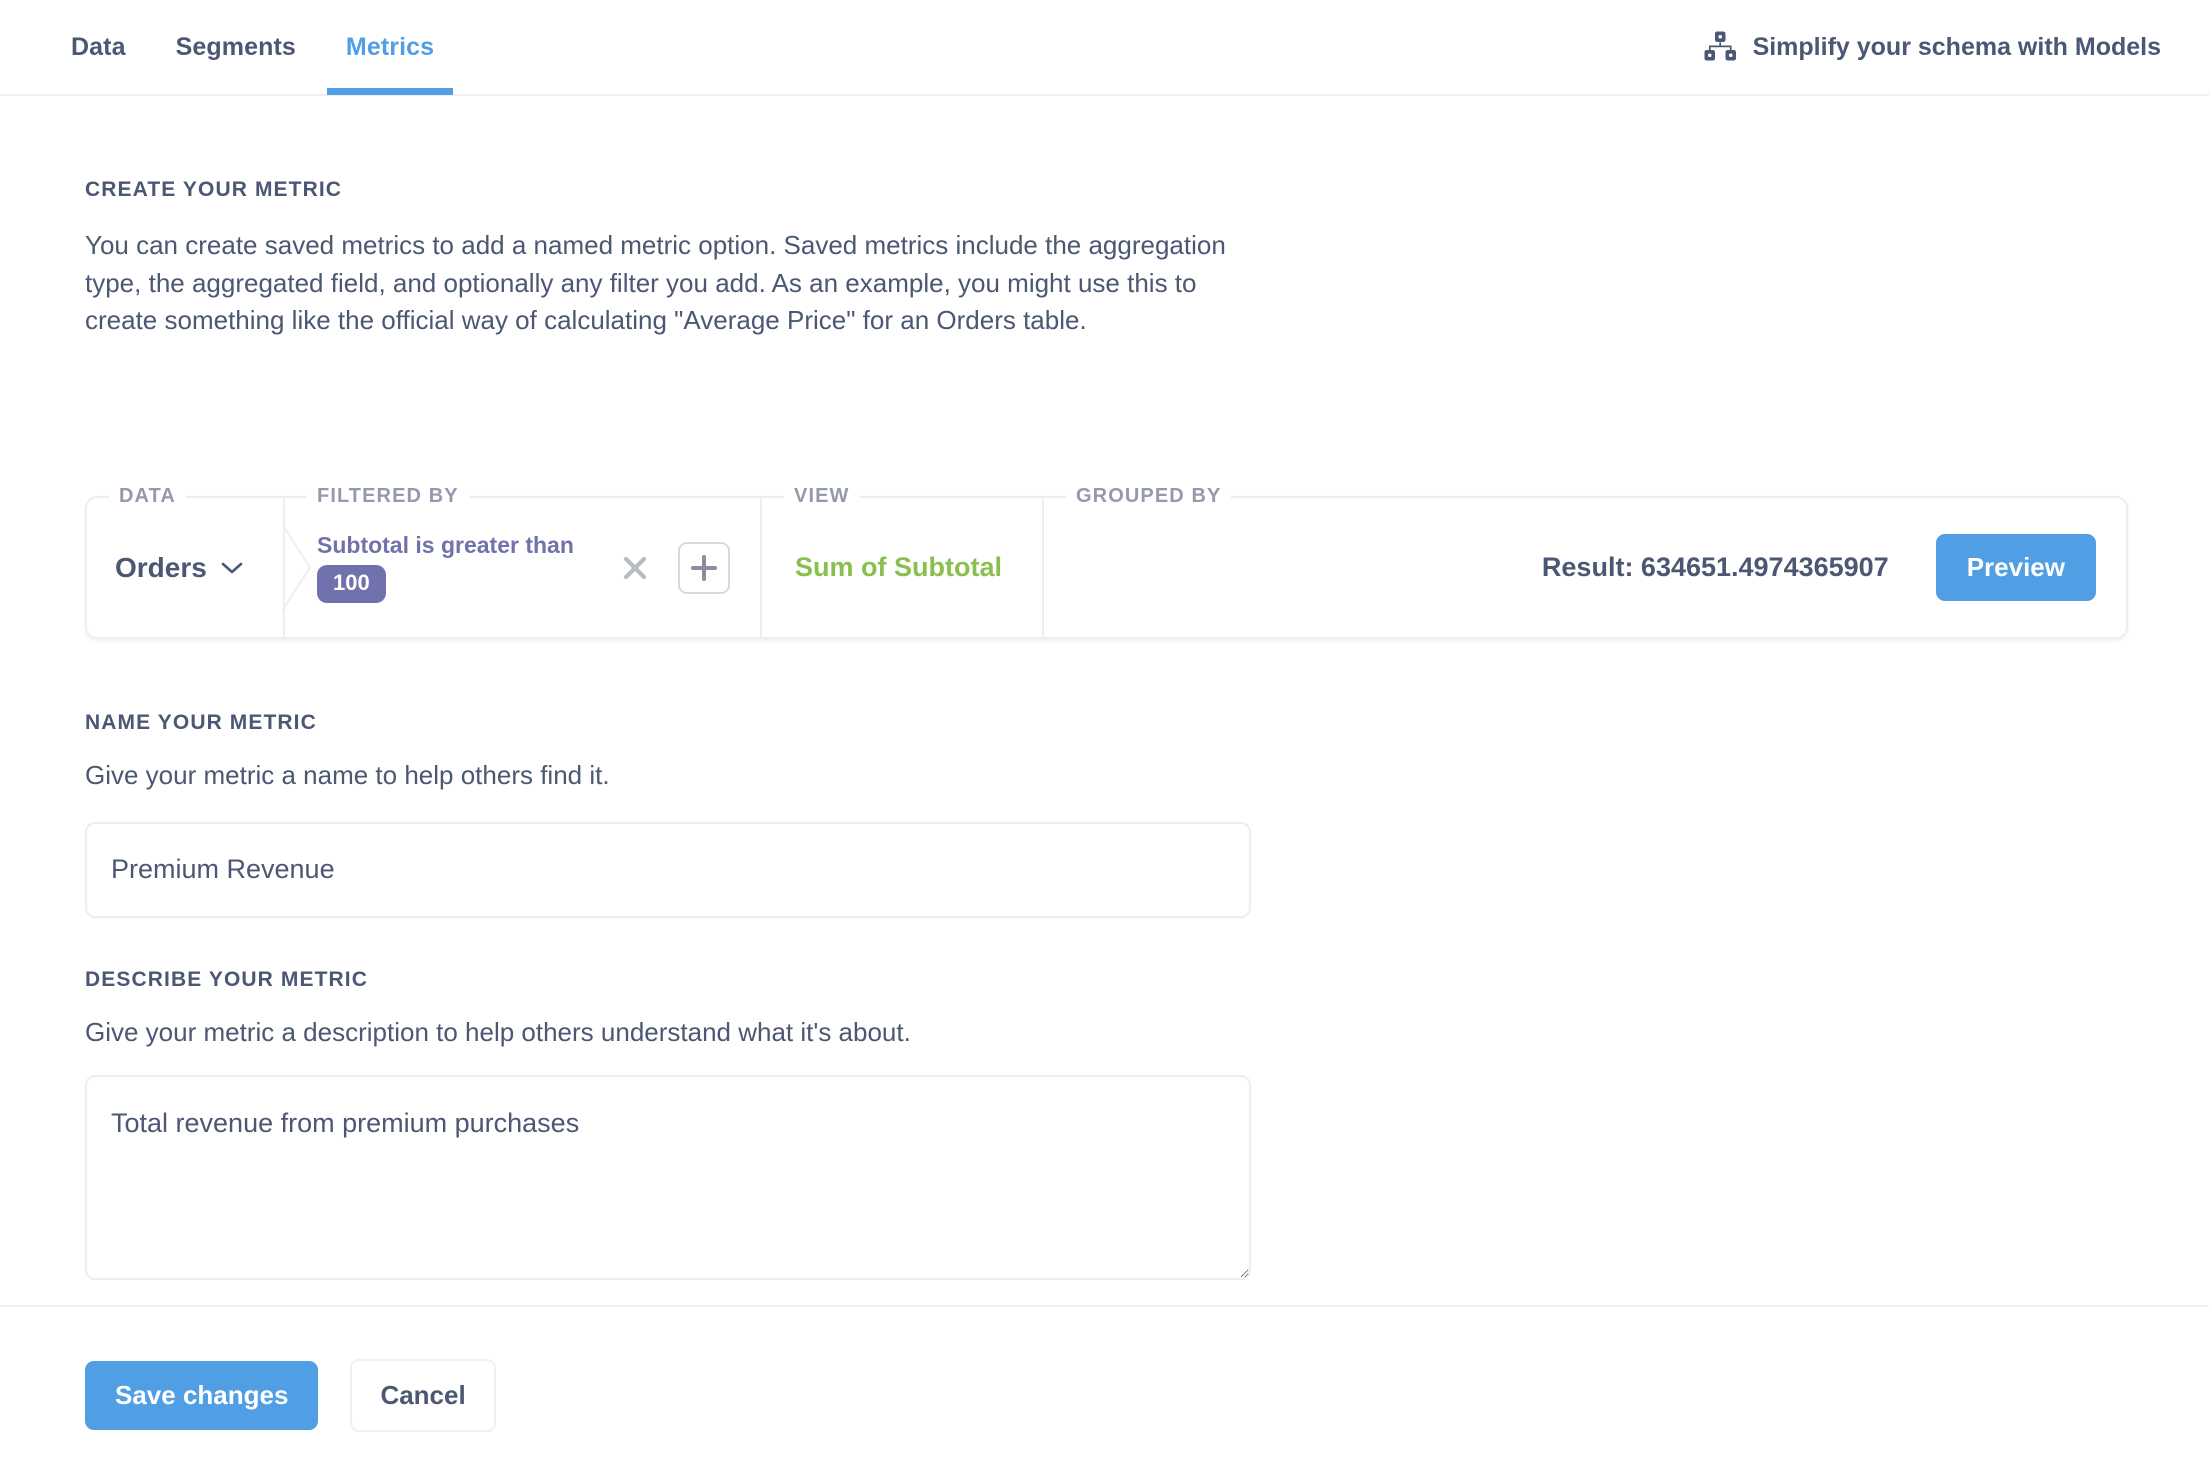 Image resolution: width=2209 pixels, height=1480 pixels. Describe the element at coordinates (226, 979) in the screenshot. I see `describe-metric-title: Describe your metric` at that location.